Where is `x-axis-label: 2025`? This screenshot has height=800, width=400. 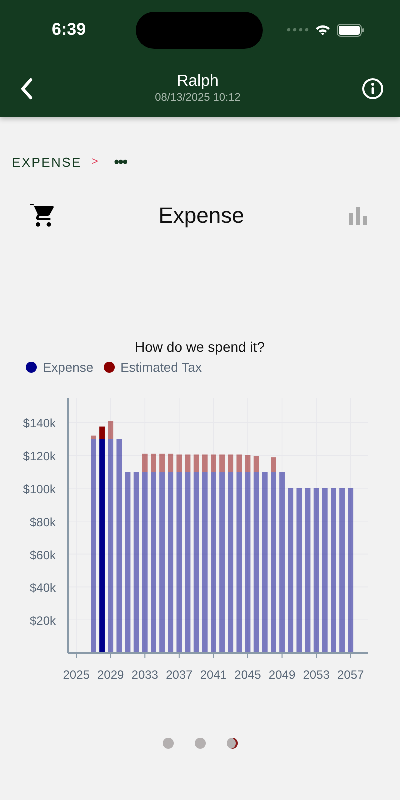
x-axis-label: 2025 is located at coordinates (76, 675).